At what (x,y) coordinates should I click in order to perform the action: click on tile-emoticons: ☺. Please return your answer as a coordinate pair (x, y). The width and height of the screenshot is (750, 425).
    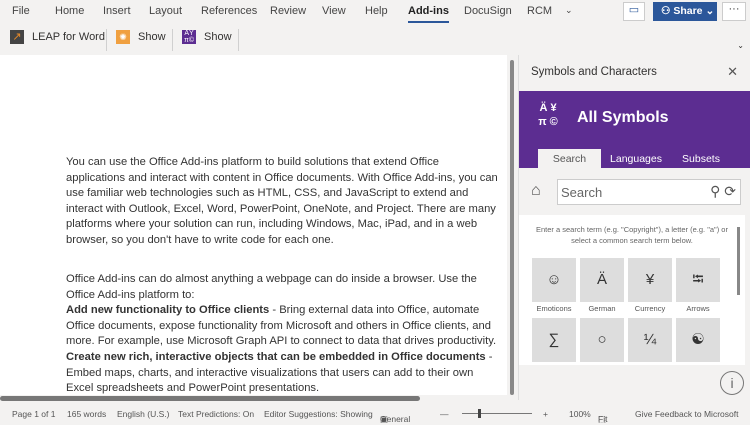
    Looking at the image, I should click on (554, 280).